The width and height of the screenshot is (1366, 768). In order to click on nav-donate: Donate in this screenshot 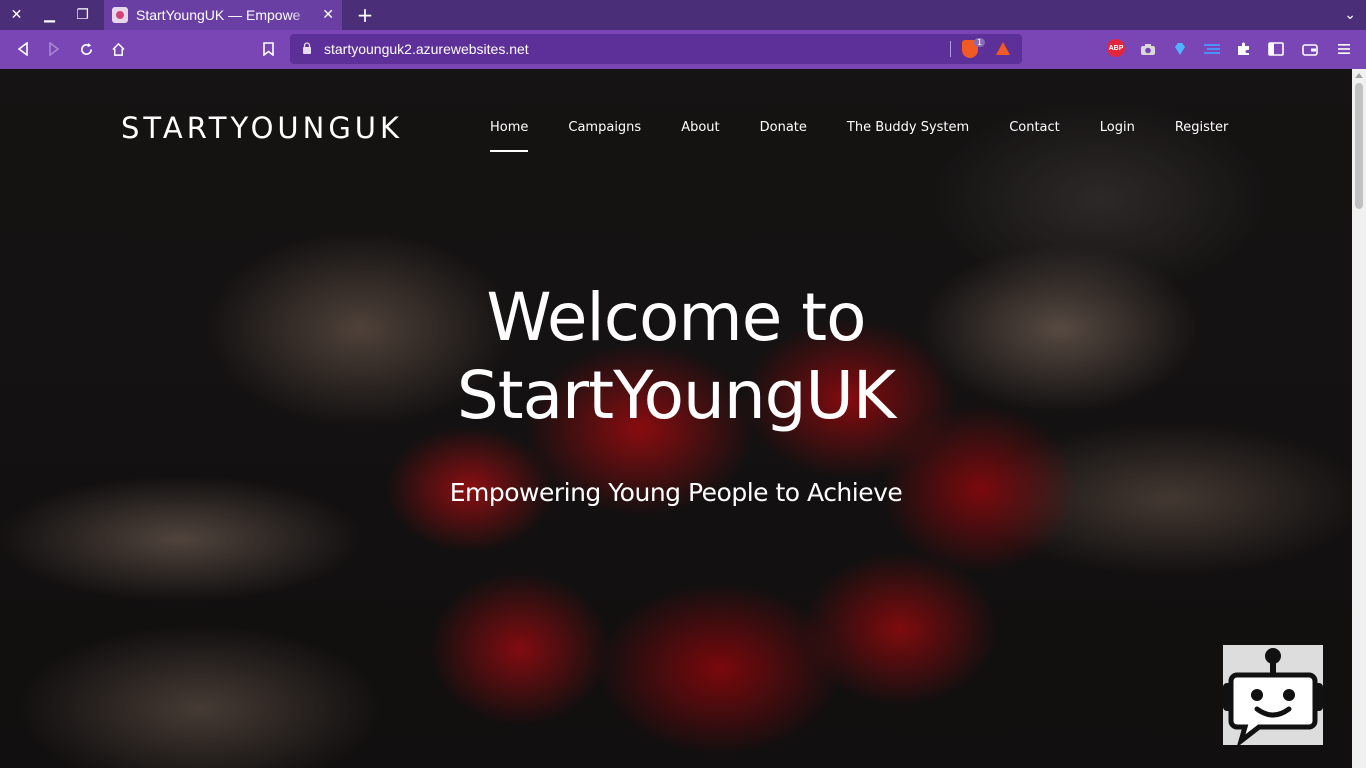, I will do `click(783, 127)`.